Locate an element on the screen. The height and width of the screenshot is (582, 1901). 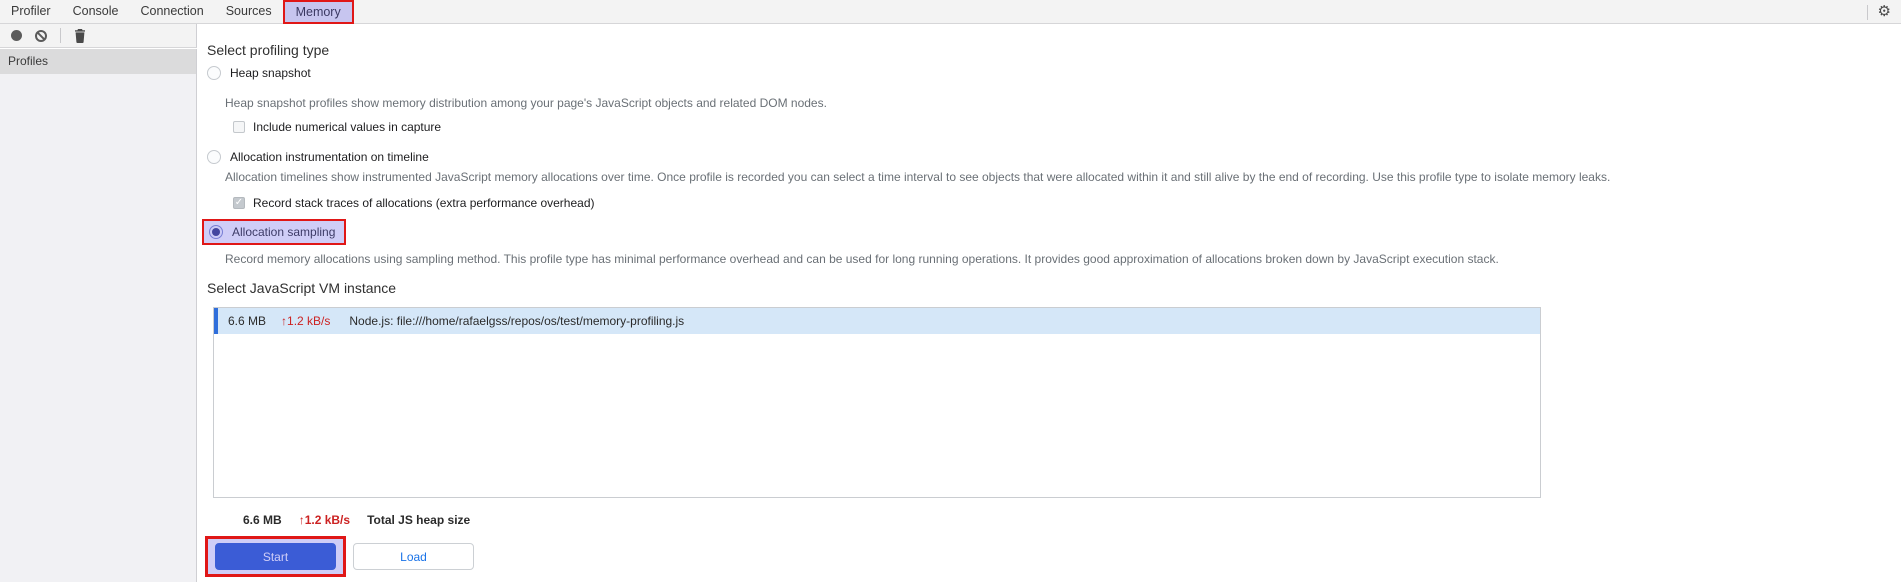
profiler-toolbar is located at coordinates (98, 36).